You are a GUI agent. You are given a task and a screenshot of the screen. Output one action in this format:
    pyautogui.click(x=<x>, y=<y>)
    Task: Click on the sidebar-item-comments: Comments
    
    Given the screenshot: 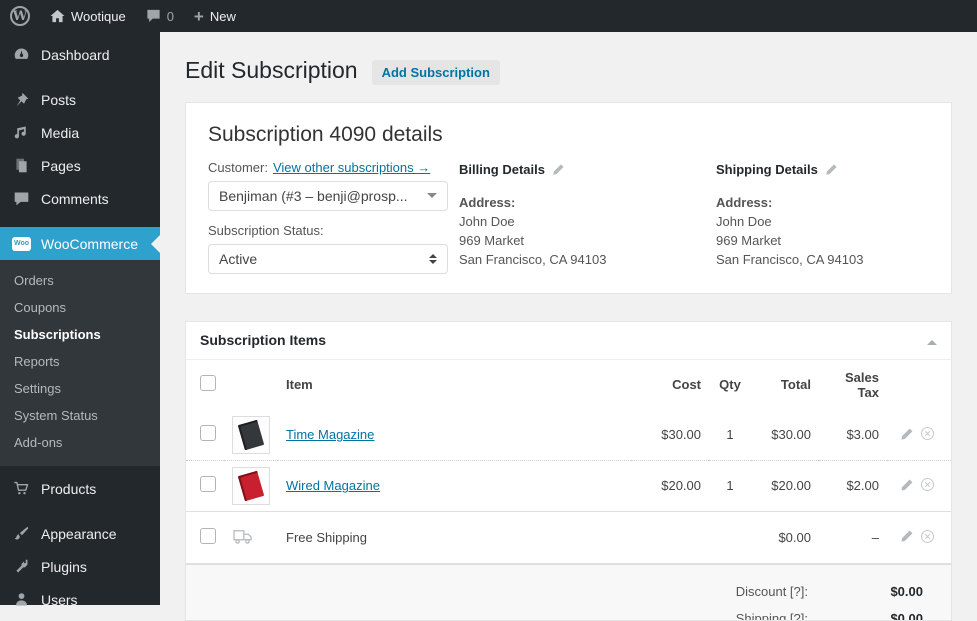 What is the action you would take?
    pyautogui.click(x=80, y=198)
    